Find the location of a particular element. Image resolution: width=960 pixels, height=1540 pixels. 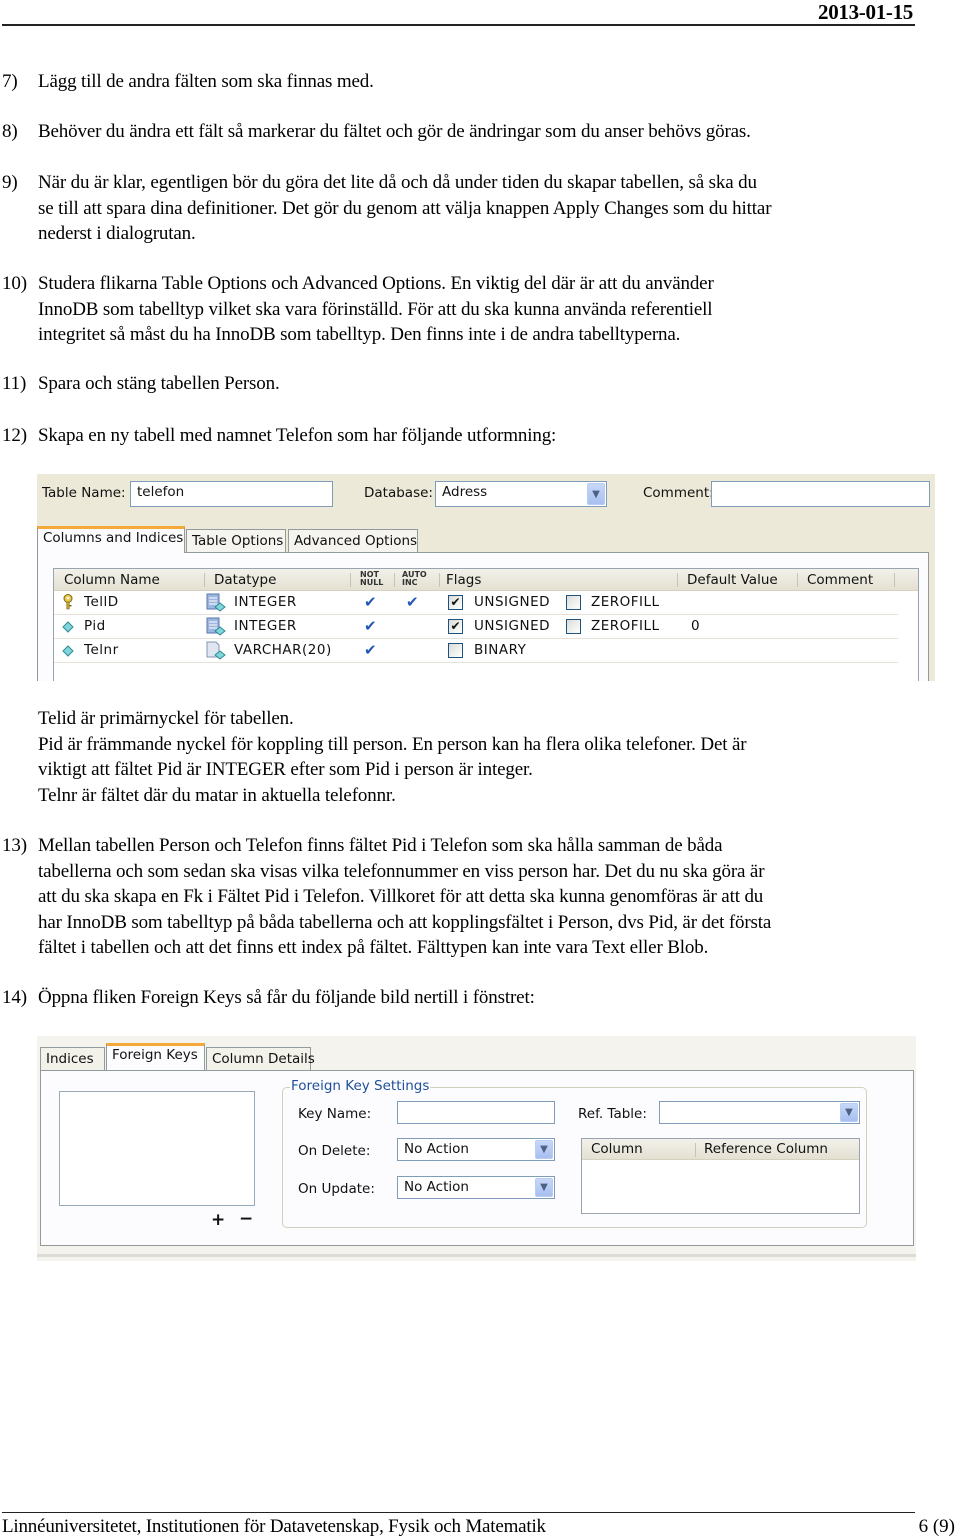

on-update-value: No Action is located at coordinates (436, 1187).